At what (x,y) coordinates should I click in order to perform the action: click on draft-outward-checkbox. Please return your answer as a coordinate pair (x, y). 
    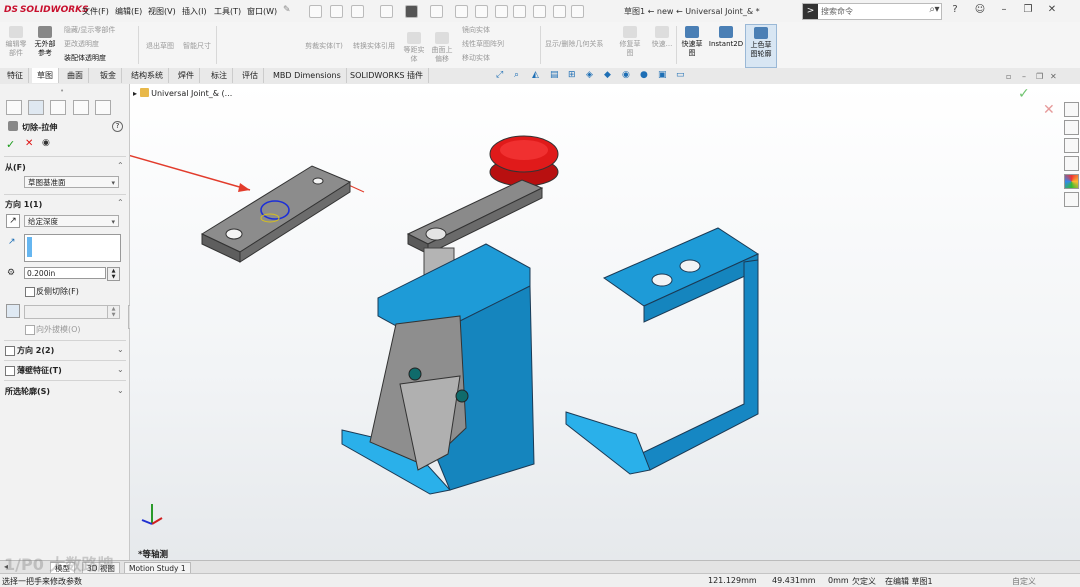
    Looking at the image, I should click on (30, 330).